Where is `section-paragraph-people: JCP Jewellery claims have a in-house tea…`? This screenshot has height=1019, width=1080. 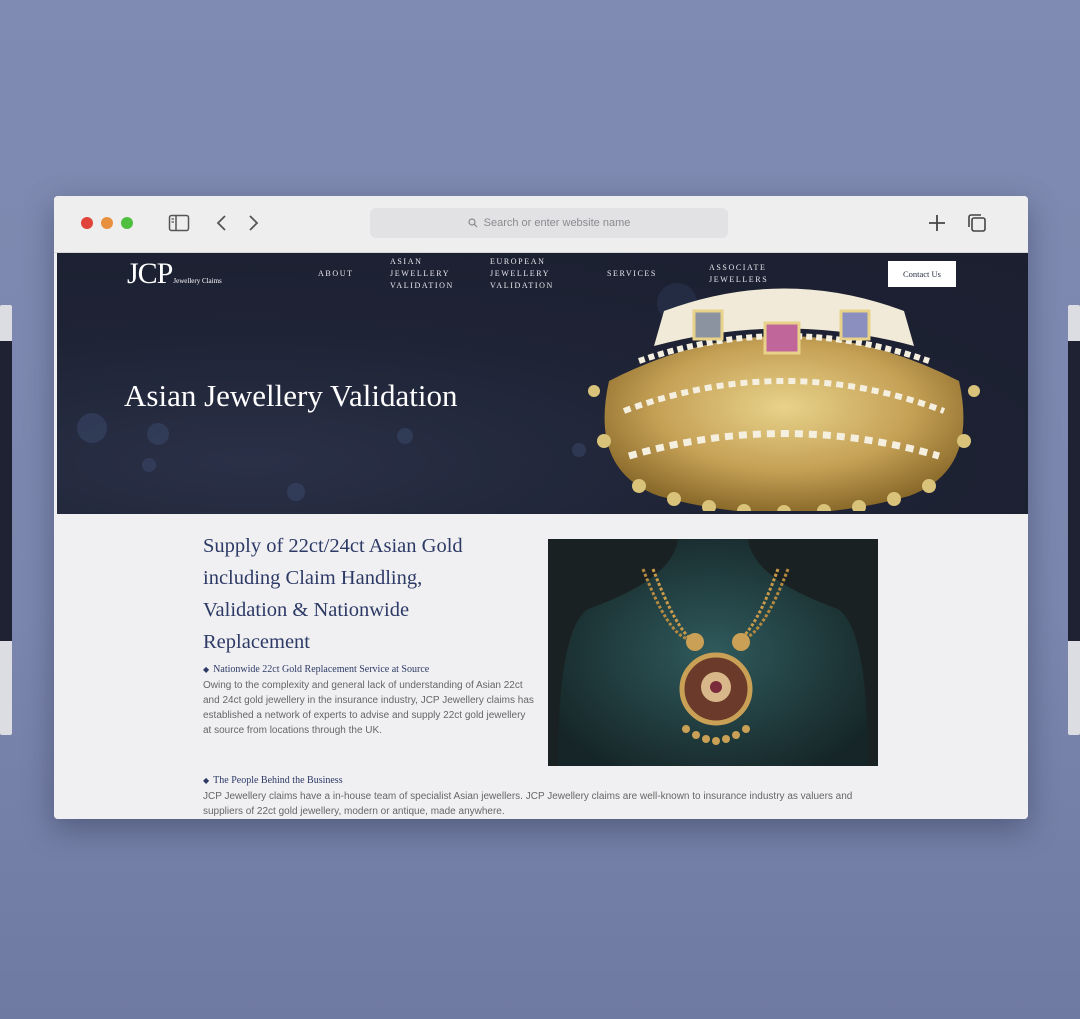
section-paragraph-people: JCP Jewellery claims have a in-house tea… is located at coordinates (528, 804).